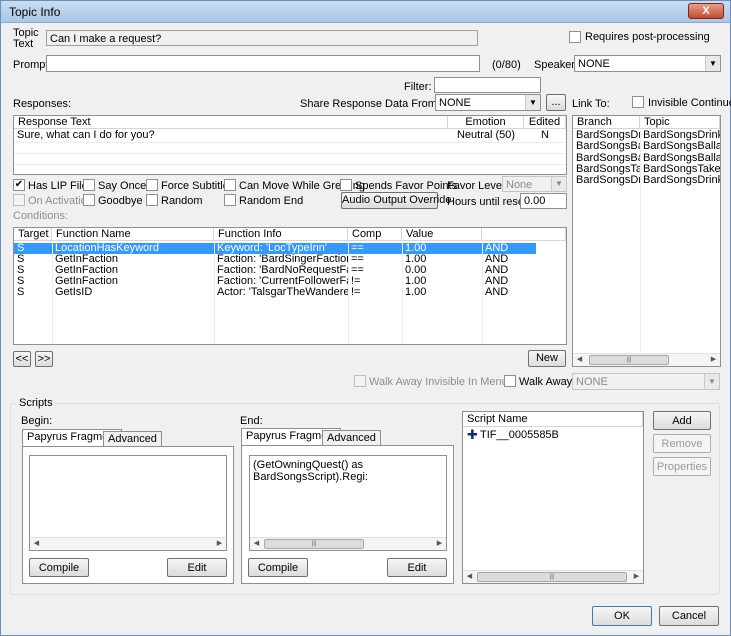 This screenshot has width=731, height=636. I want to click on share-response-select: NONE ▼, so click(488, 102).